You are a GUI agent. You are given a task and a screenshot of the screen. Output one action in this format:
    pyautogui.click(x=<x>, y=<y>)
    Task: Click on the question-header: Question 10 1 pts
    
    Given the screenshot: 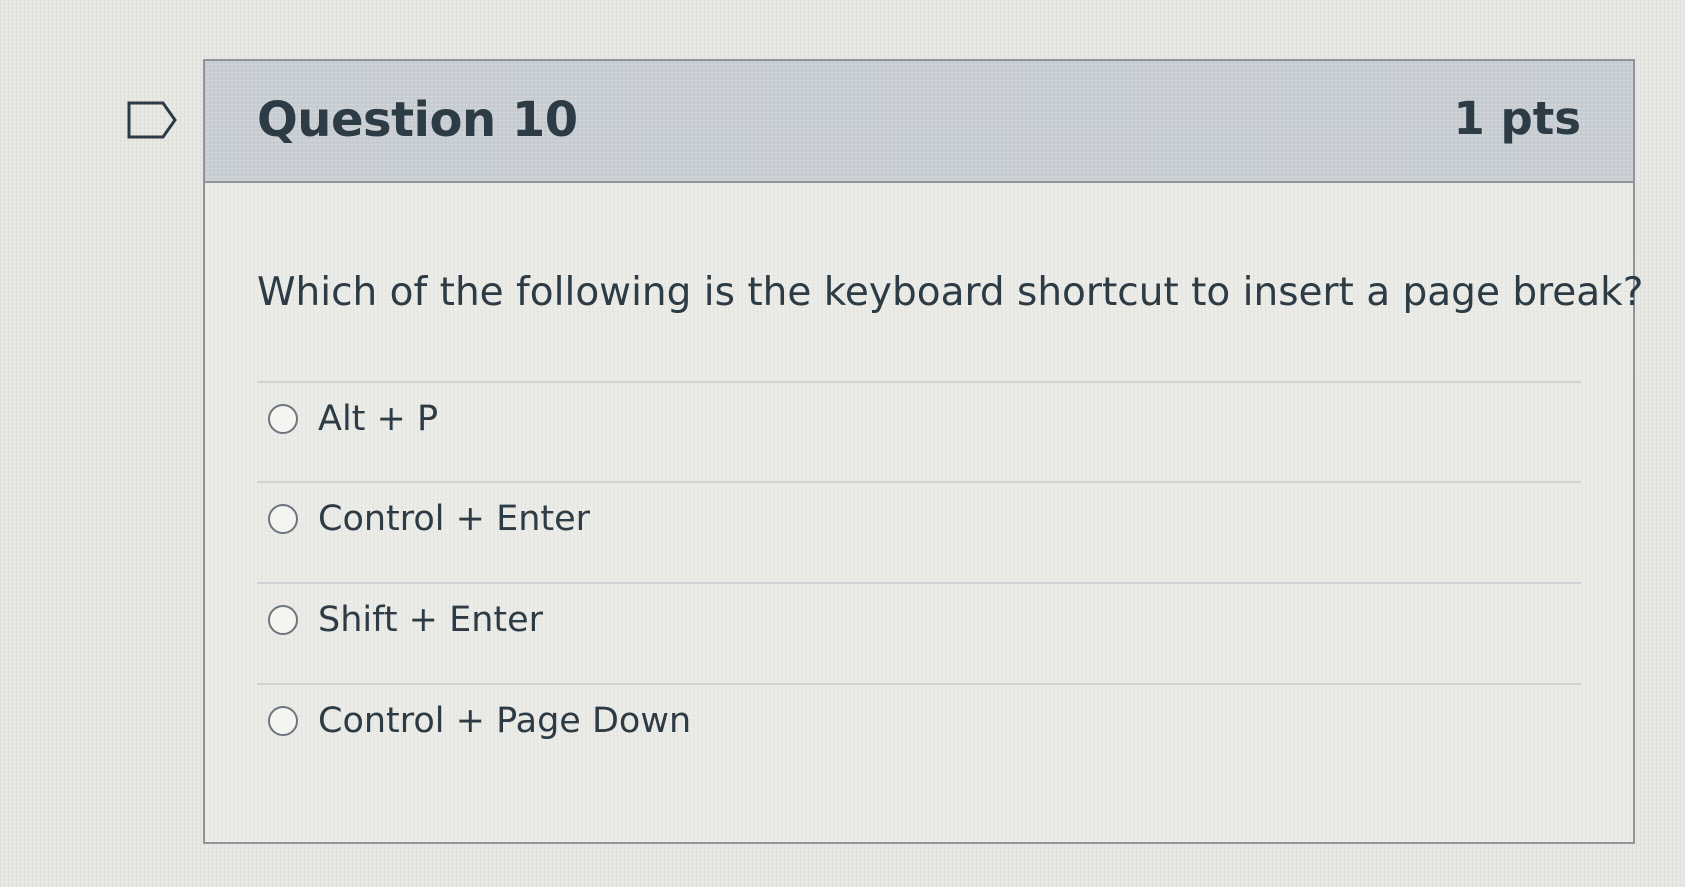 What is the action you would take?
    pyautogui.click(x=919, y=122)
    